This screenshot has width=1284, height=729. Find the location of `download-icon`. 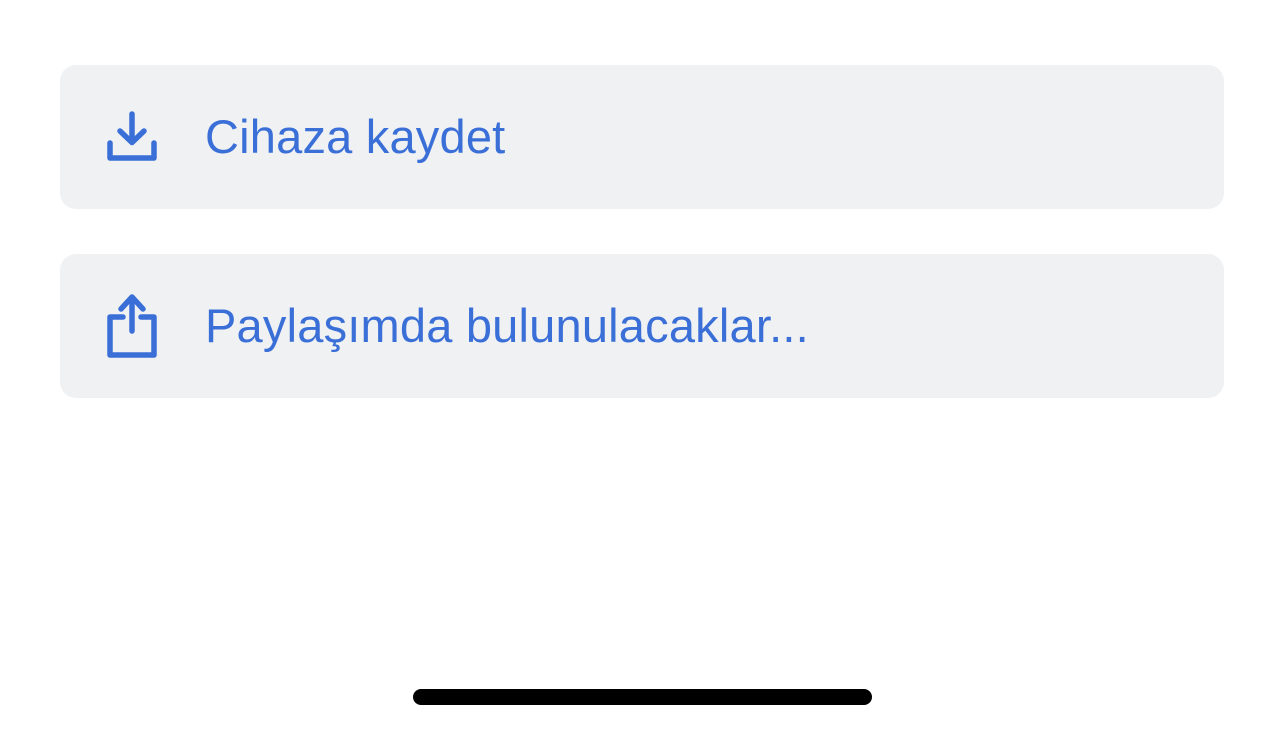

download-icon is located at coordinates (132, 137).